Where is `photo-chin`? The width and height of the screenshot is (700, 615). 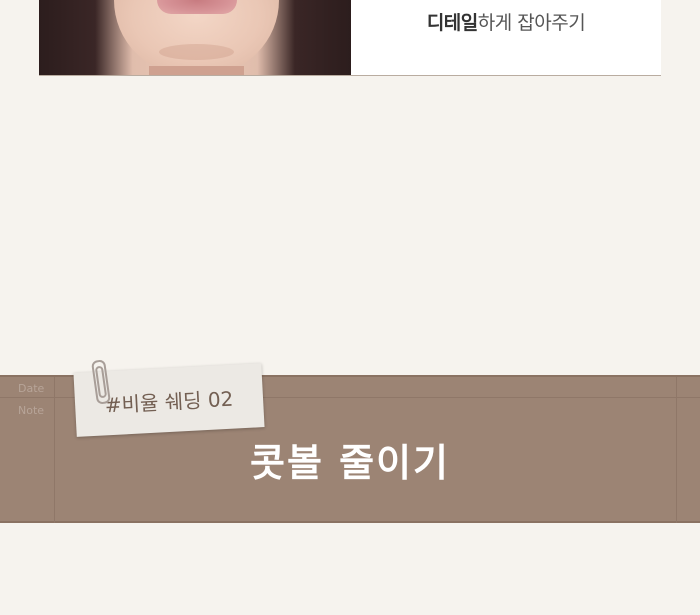 photo-chin is located at coordinates (196, 52).